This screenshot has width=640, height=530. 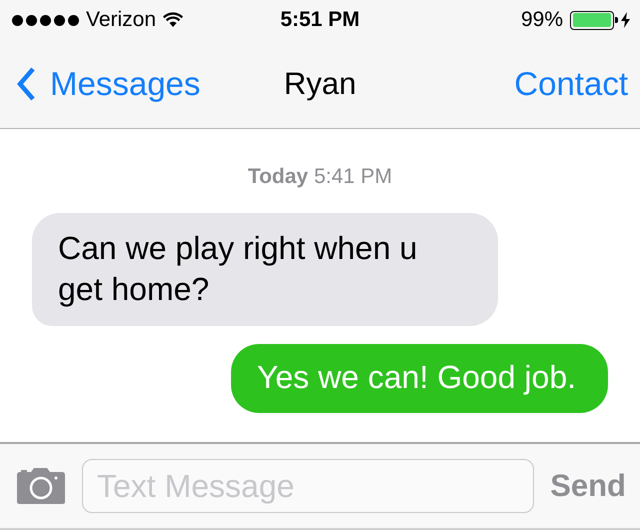 What do you see at coordinates (419, 378) in the screenshot?
I see `outgoing-message-bubble: Yes we can! Good job.` at bounding box center [419, 378].